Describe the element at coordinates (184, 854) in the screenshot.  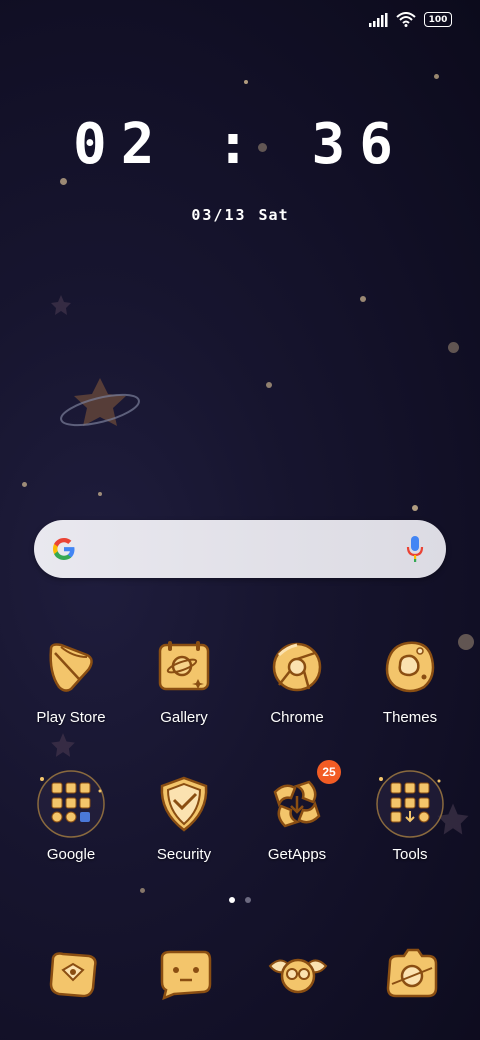
I see `app-label: Security` at that location.